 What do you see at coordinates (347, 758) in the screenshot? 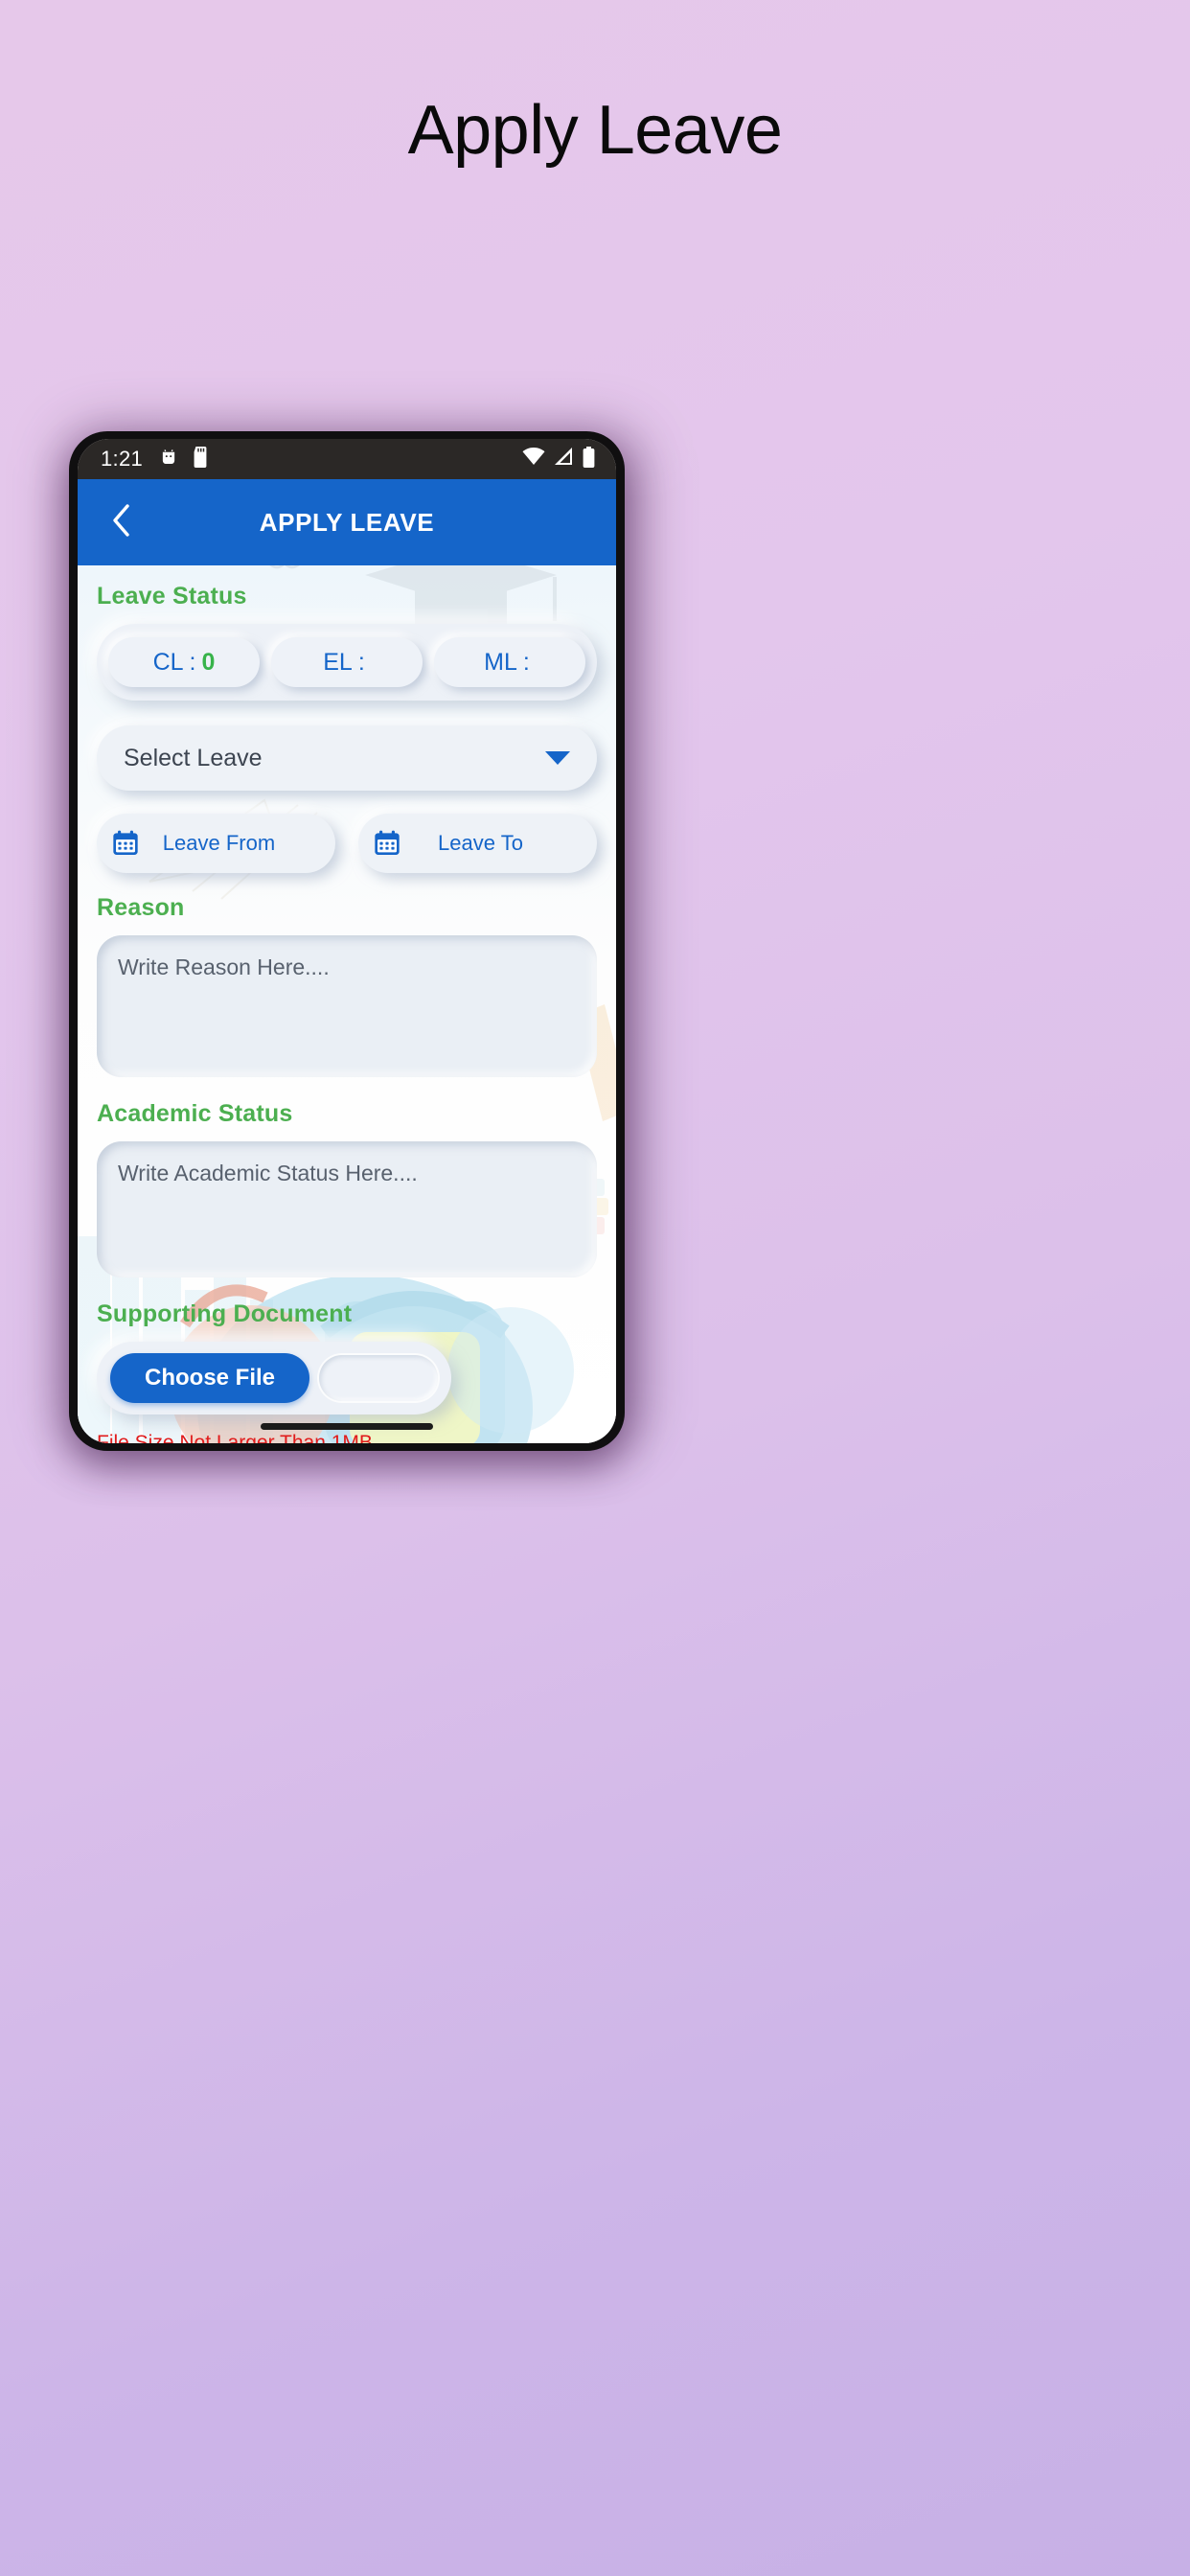
I see `select-leave-dropdown: Select Leave` at bounding box center [347, 758].